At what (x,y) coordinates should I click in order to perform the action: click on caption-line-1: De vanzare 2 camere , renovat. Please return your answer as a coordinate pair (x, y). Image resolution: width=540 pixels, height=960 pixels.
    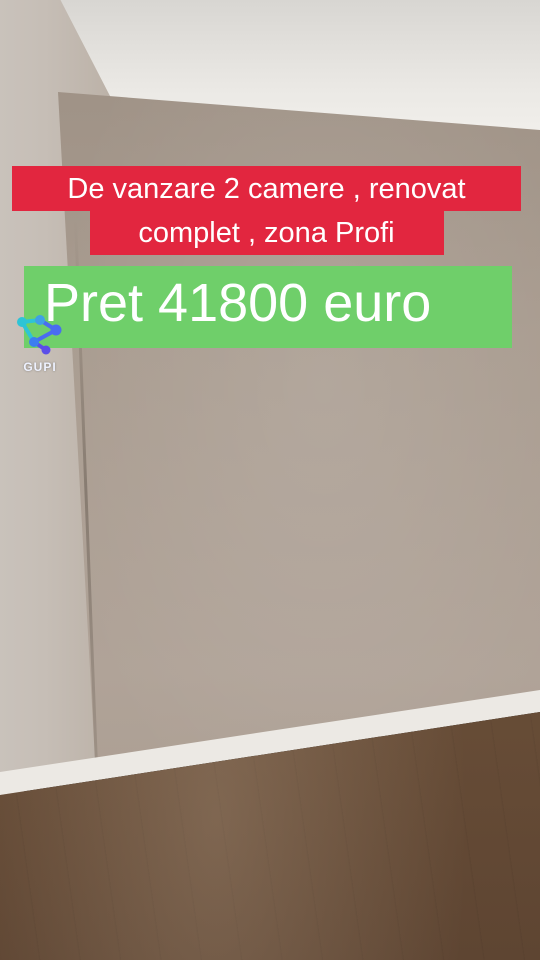
    Looking at the image, I should click on (266, 188).